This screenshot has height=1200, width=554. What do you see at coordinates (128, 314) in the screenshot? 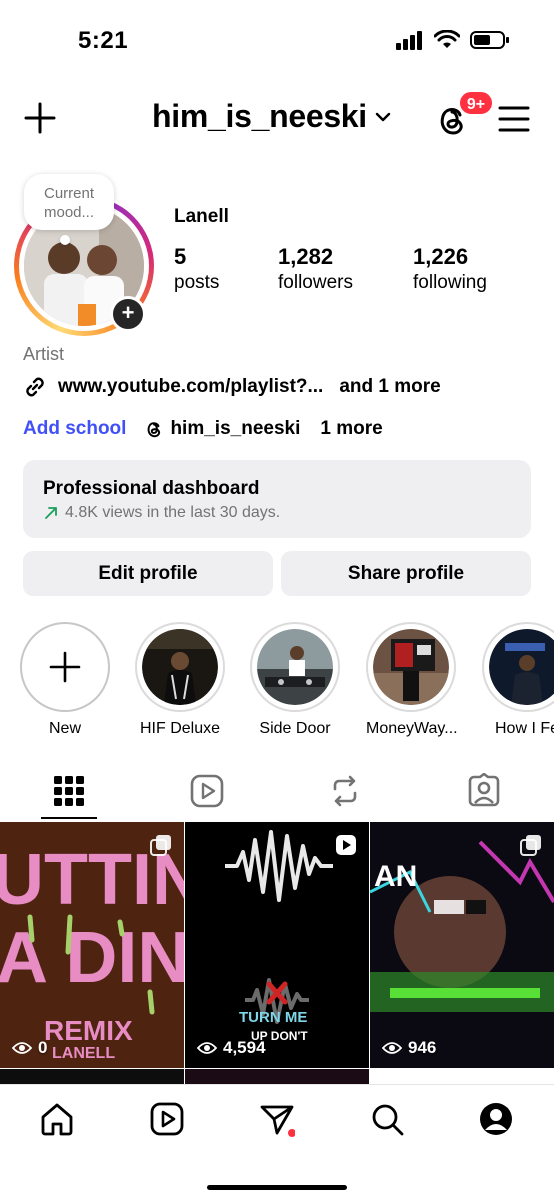
I see `add-story-icon: +` at bounding box center [128, 314].